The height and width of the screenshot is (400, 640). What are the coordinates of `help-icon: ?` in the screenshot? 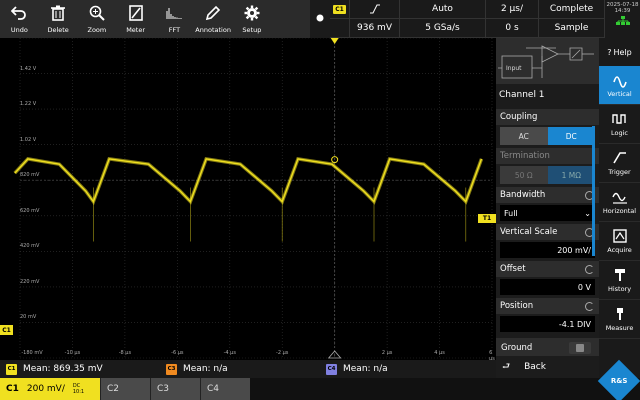 It's located at (609, 52).